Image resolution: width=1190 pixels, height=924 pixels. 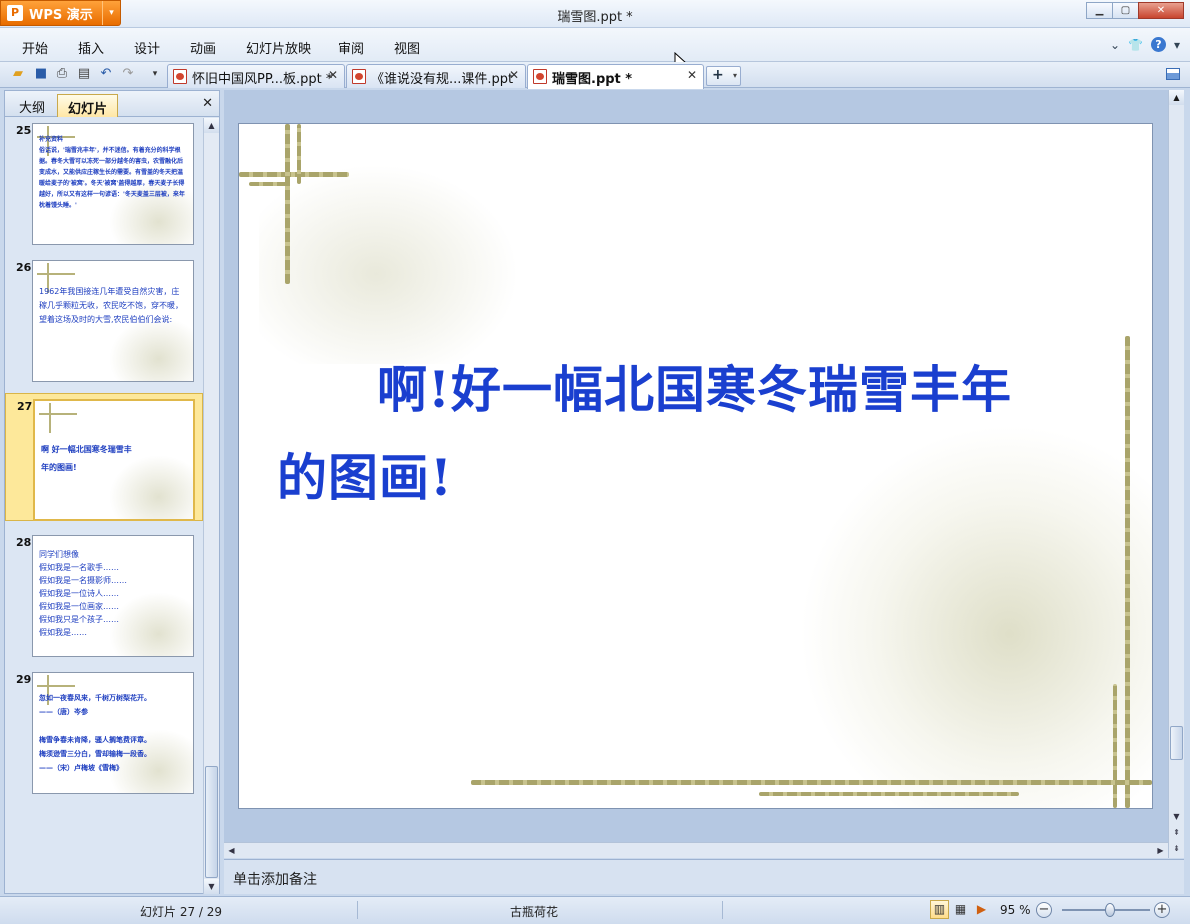 What do you see at coordinates (981, 909) in the screenshot?
I see `slideshow-view-icon: ▶` at bounding box center [981, 909].